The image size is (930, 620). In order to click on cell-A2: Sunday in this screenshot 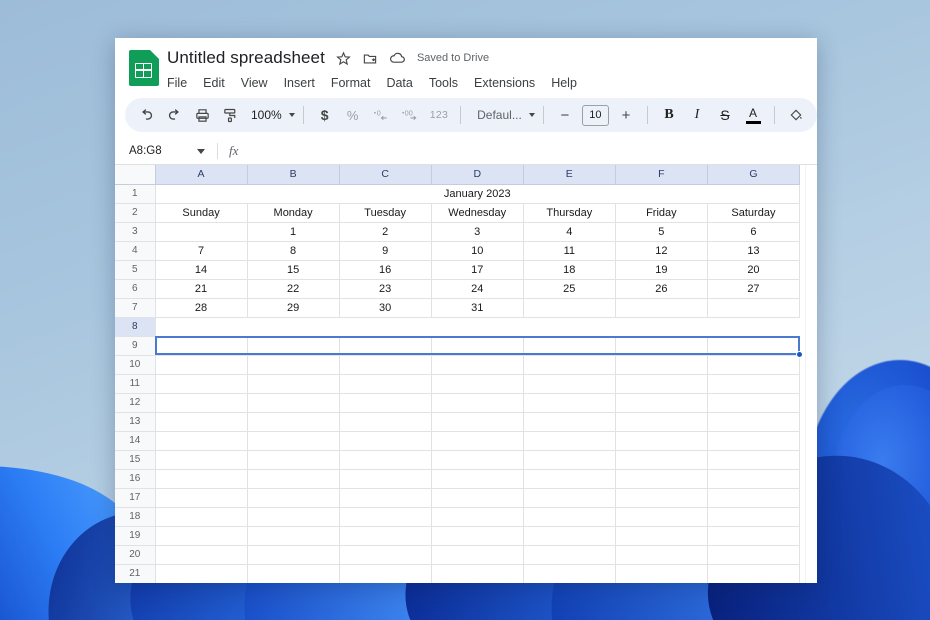, I will do `click(201, 212)`.